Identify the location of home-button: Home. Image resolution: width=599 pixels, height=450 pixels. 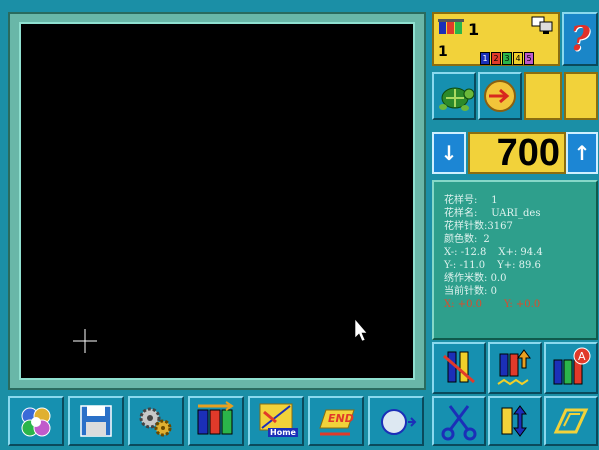
(276, 421).